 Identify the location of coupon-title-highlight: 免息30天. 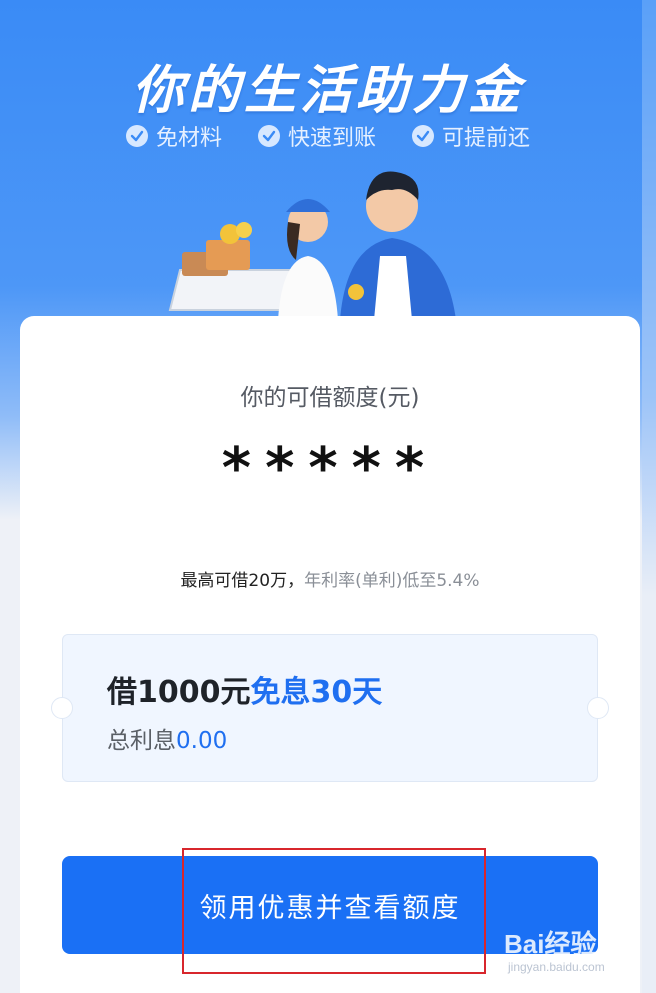
(316, 692).